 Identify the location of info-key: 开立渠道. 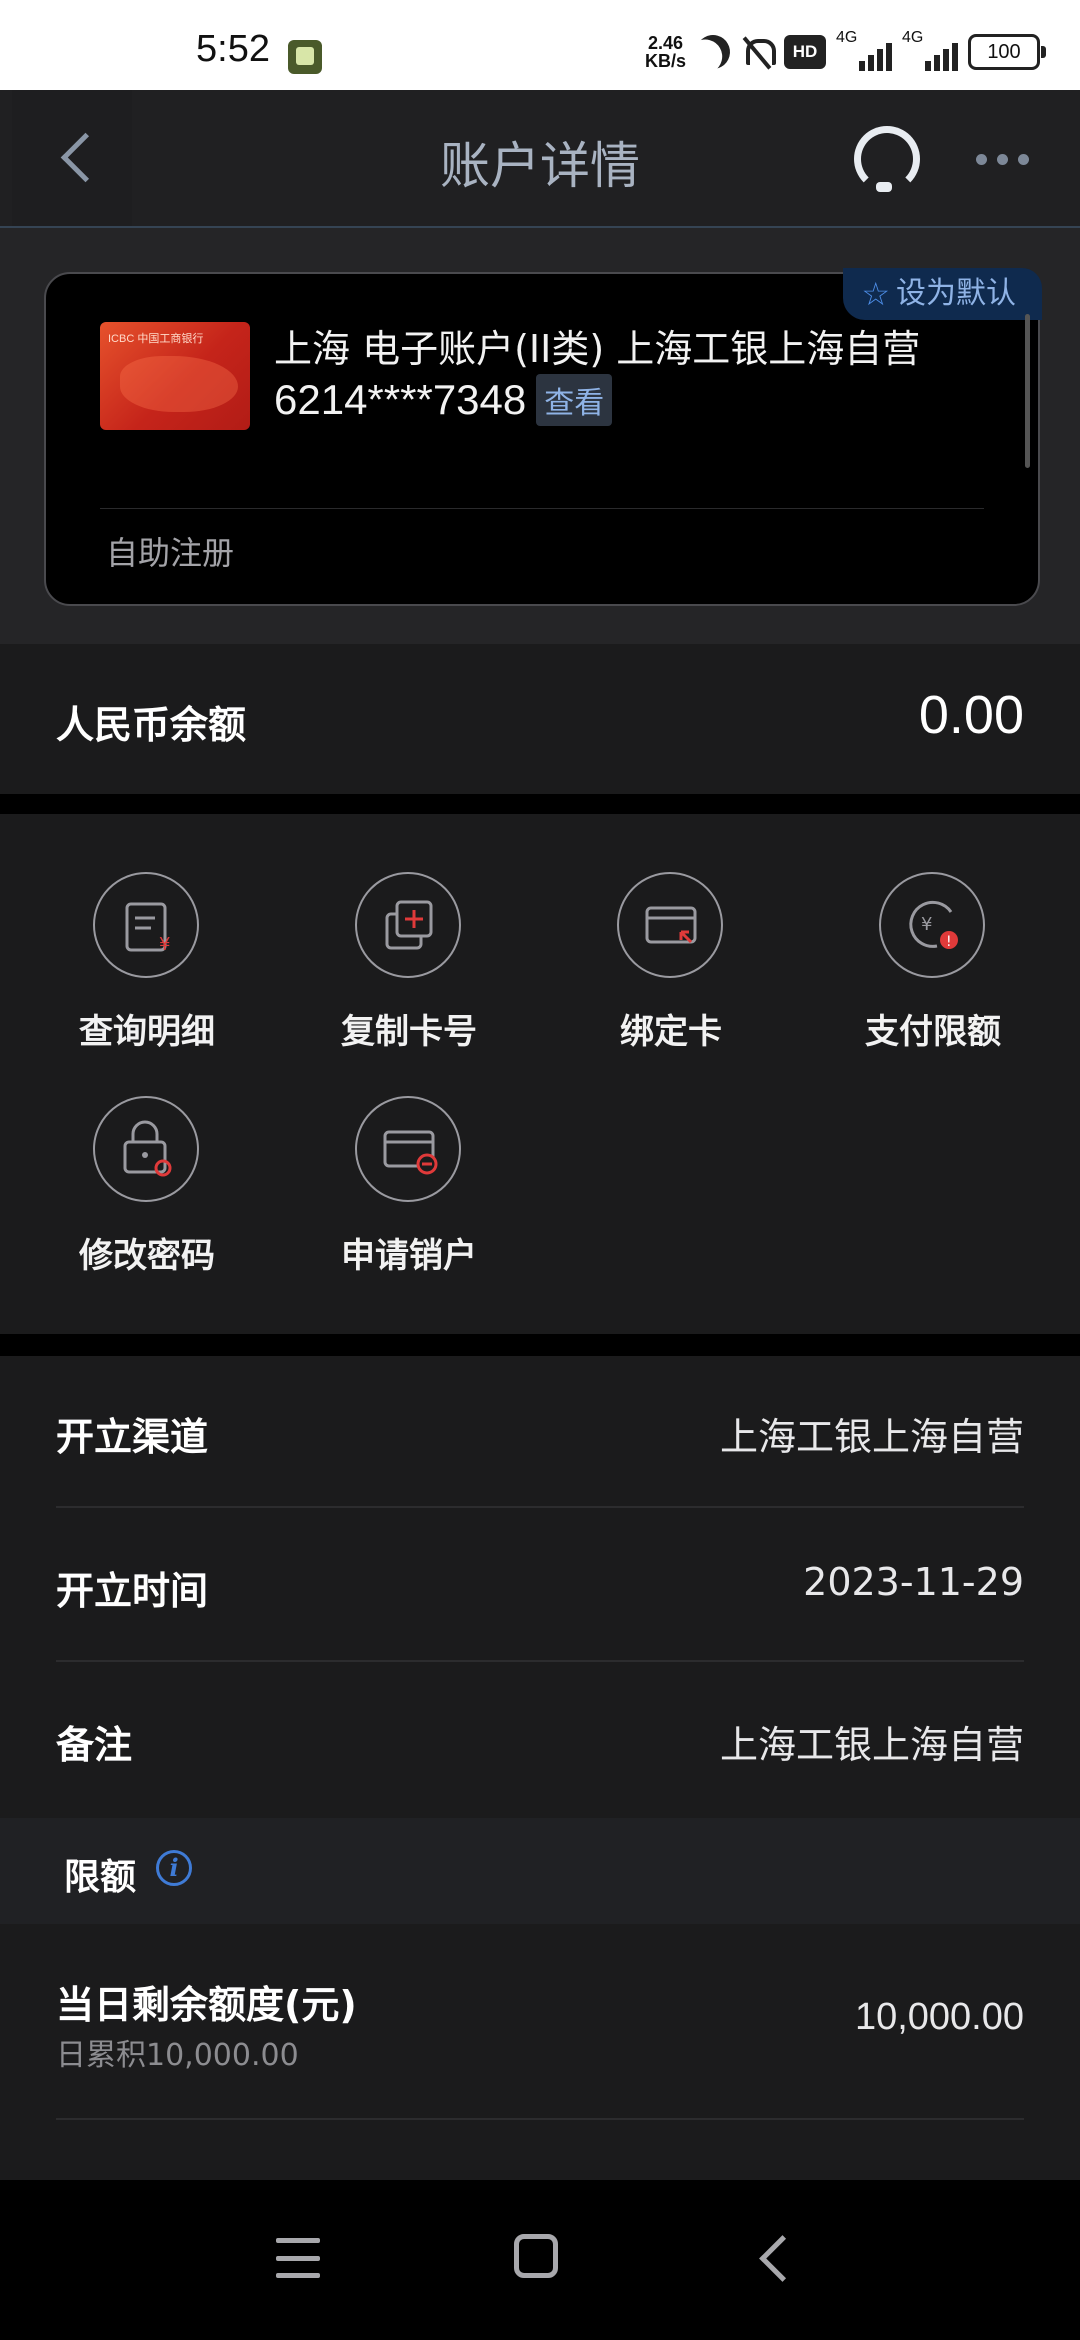
(132, 1437).